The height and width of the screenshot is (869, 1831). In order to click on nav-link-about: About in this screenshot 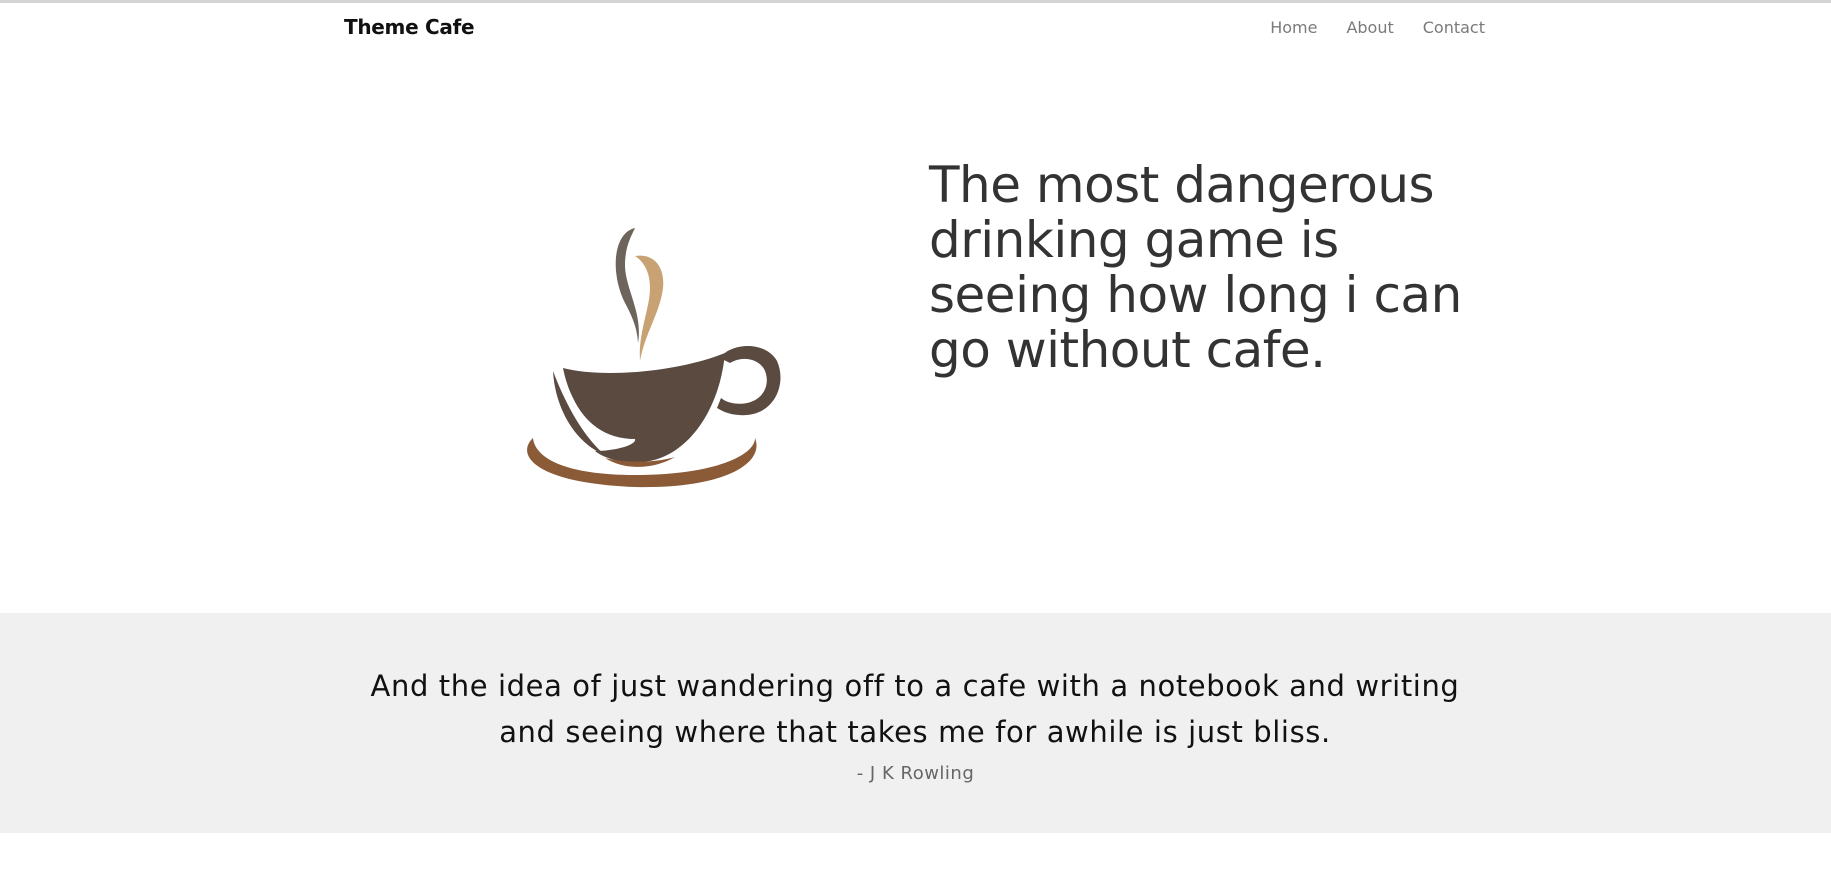, I will do `click(1369, 27)`.